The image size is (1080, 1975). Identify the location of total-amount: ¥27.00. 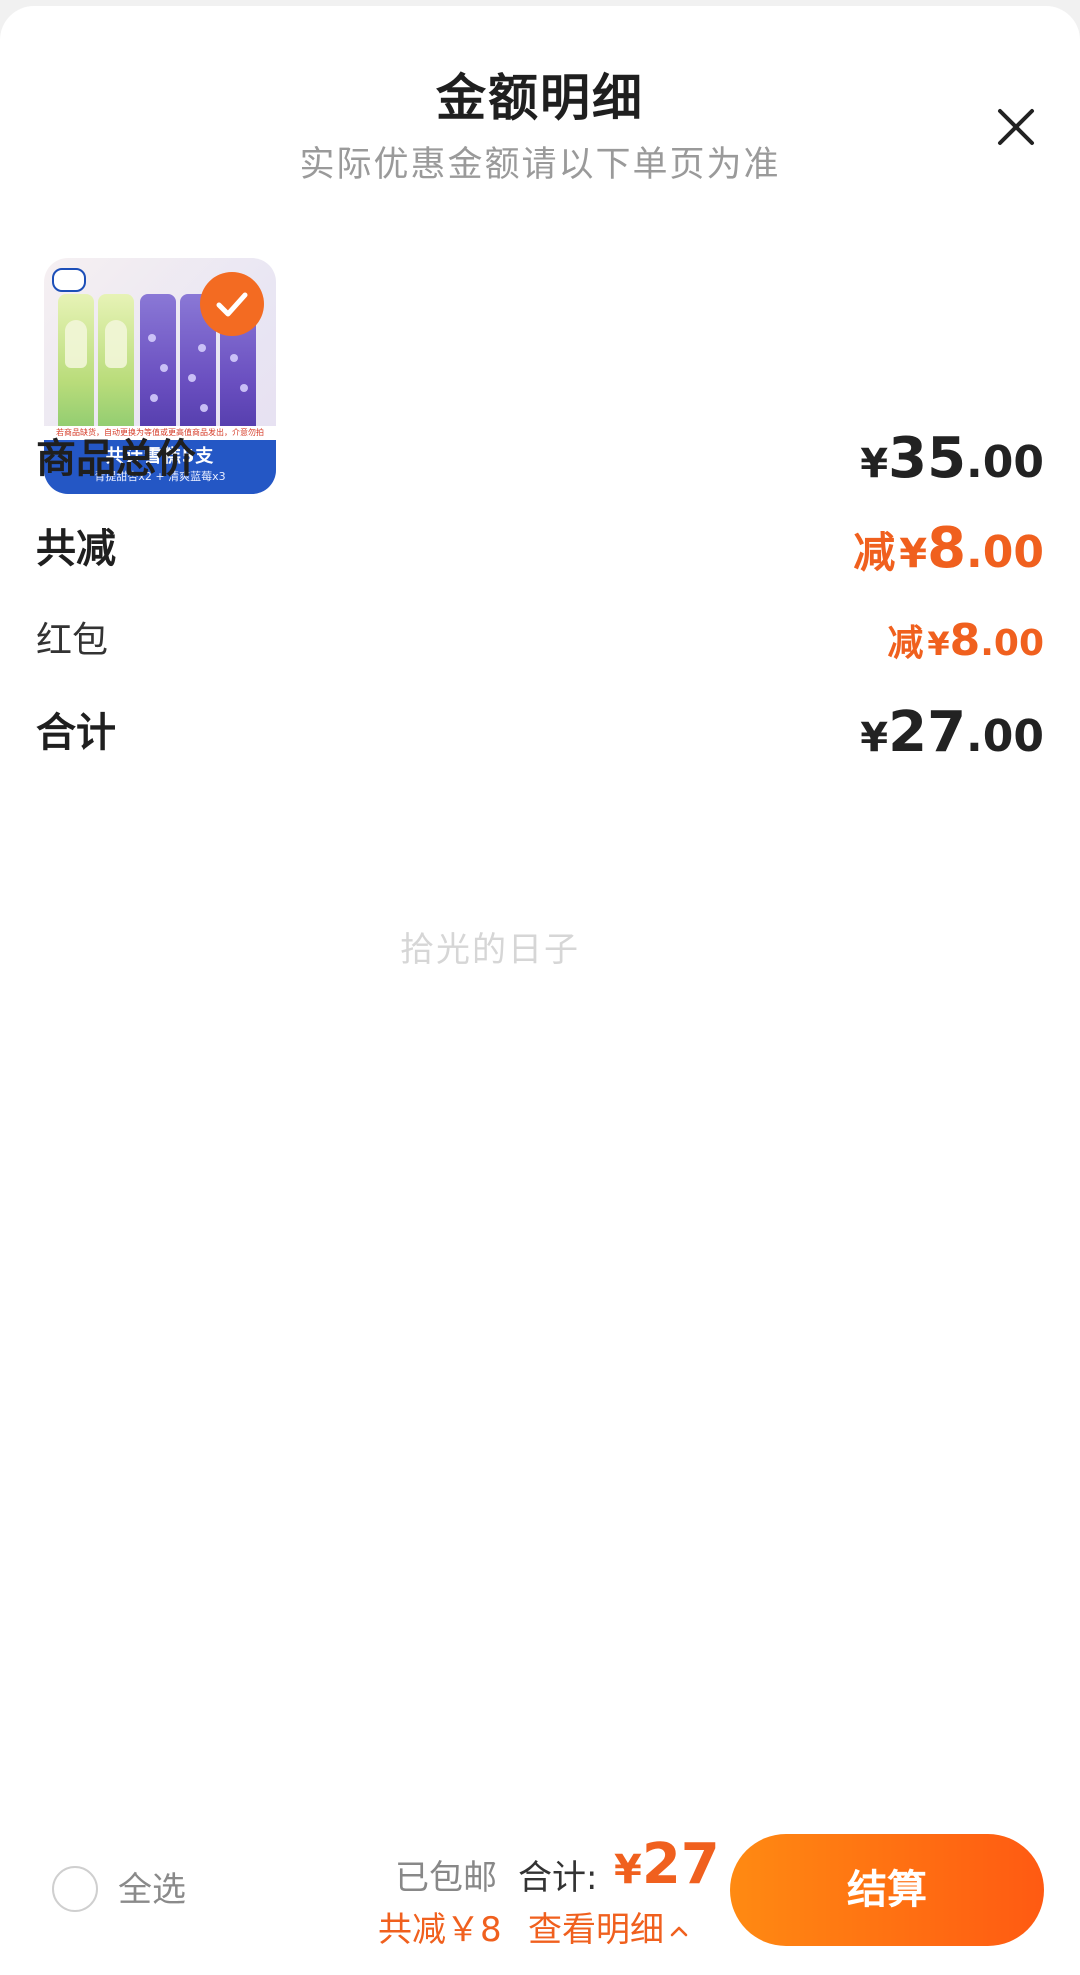
(952, 739).